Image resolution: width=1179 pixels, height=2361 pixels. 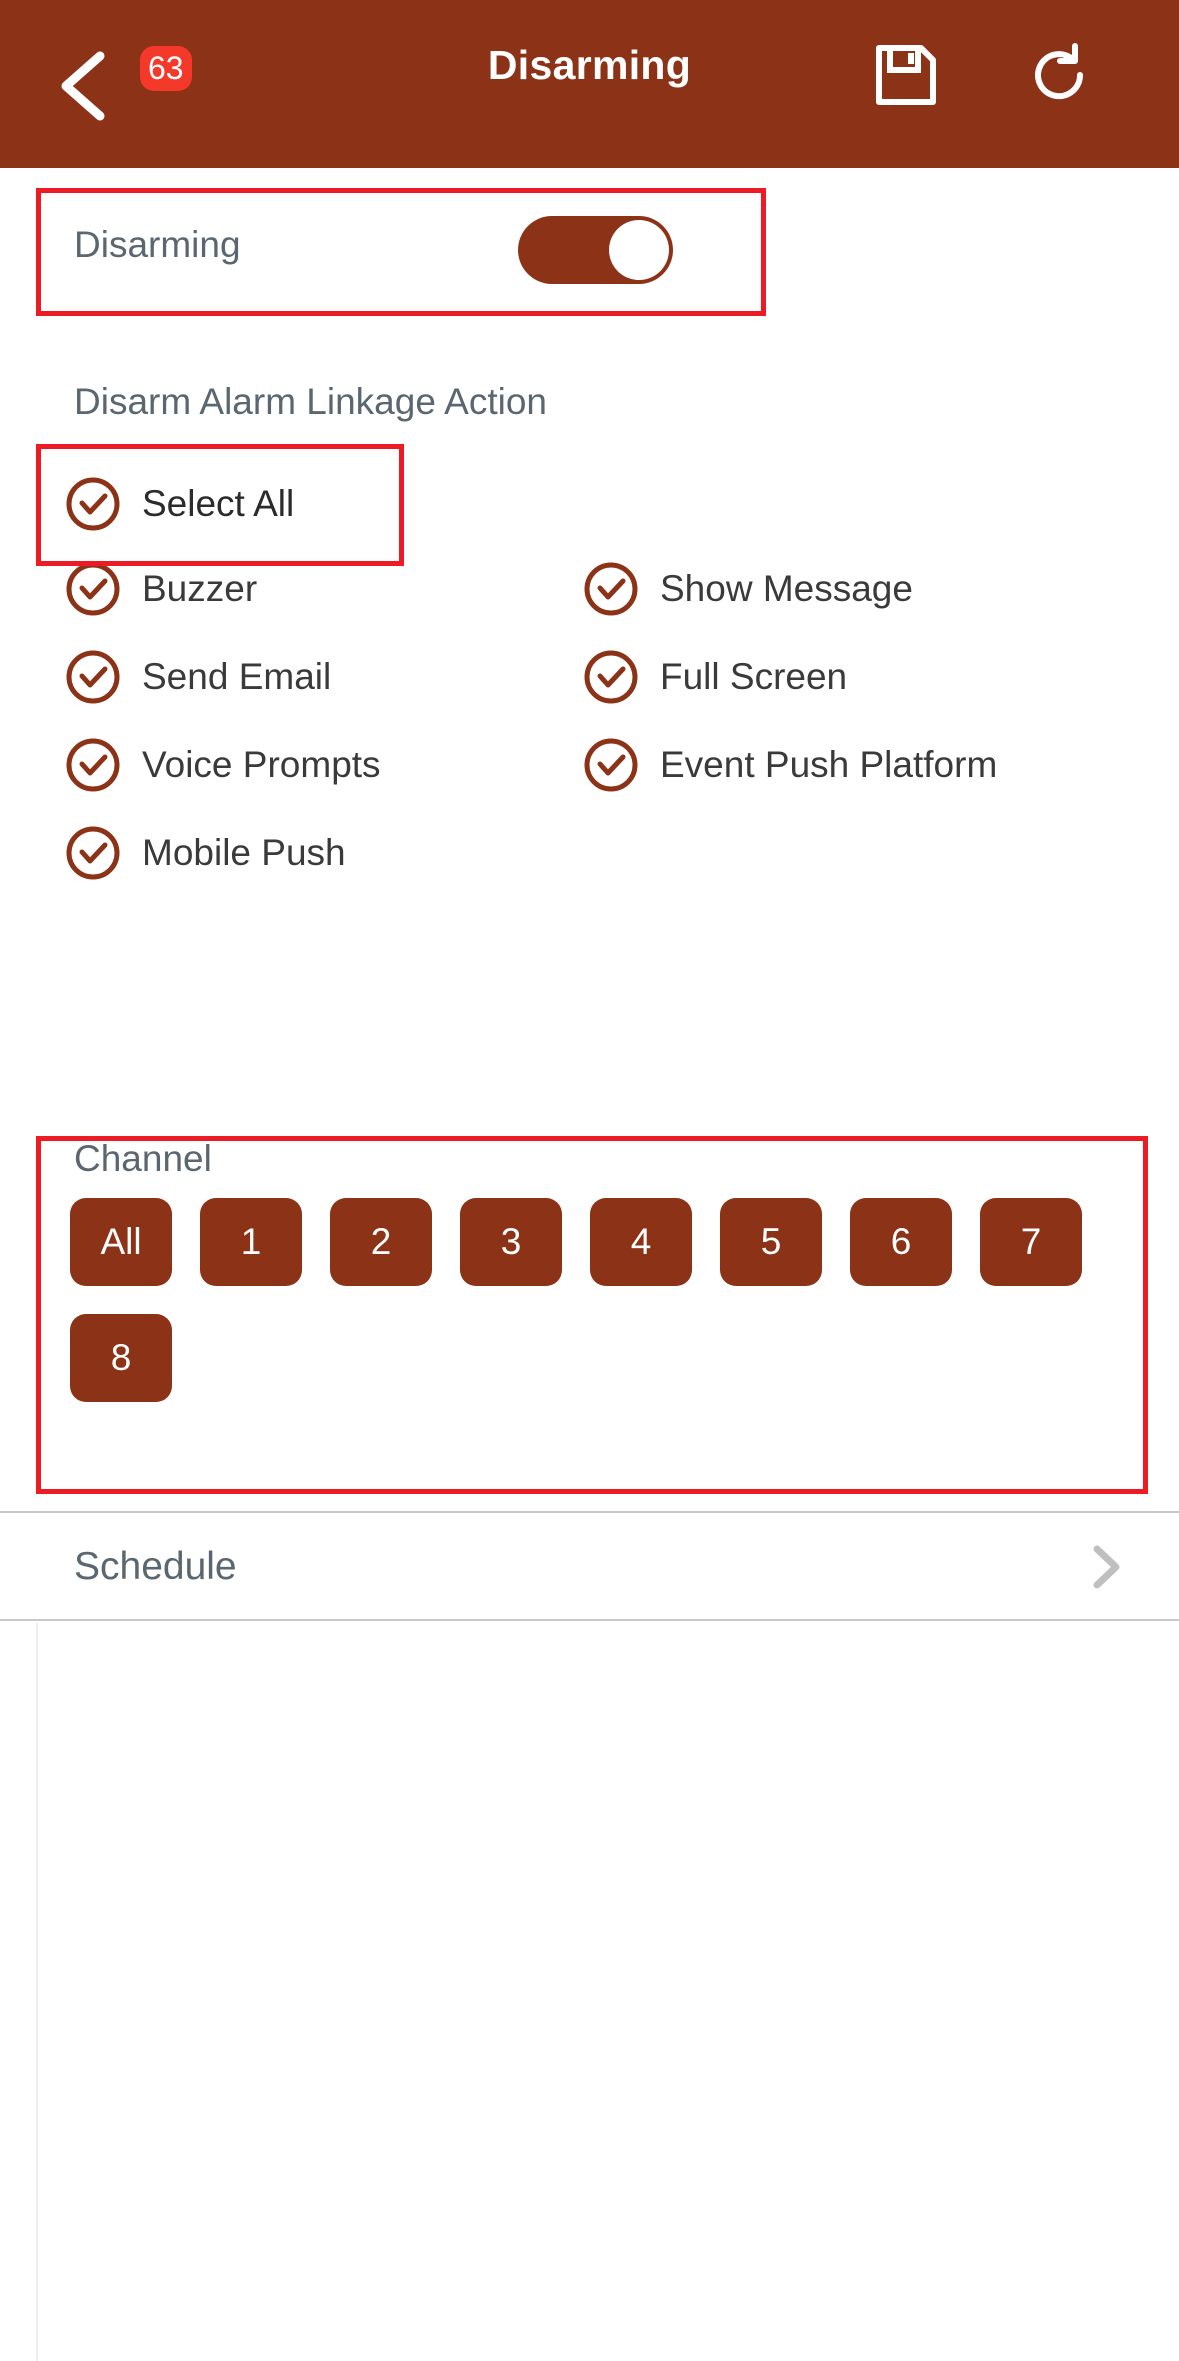 I want to click on action-row: Send Email Full Screen, so click(x=589, y=685).